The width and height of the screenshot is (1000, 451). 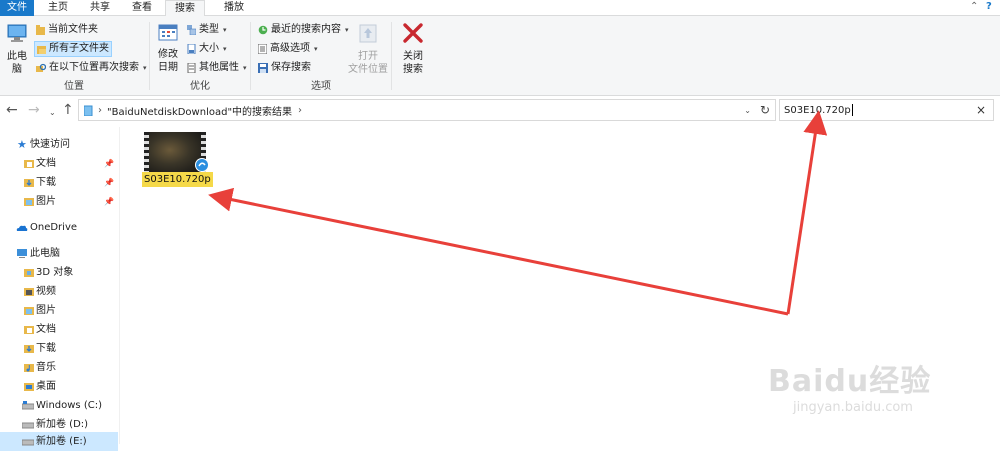 I want to click on watermark-logo: Baidu经验, so click(x=850, y=381).